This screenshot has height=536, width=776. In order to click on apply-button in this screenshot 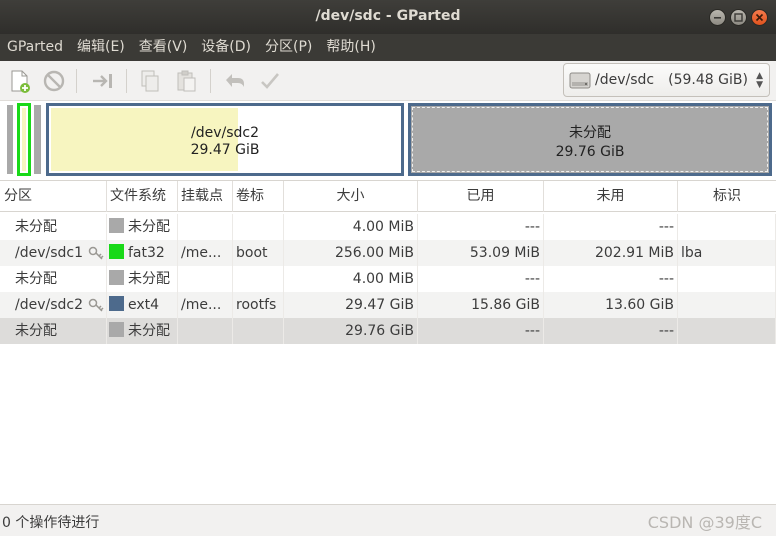, I will do `click(270, 81)`.